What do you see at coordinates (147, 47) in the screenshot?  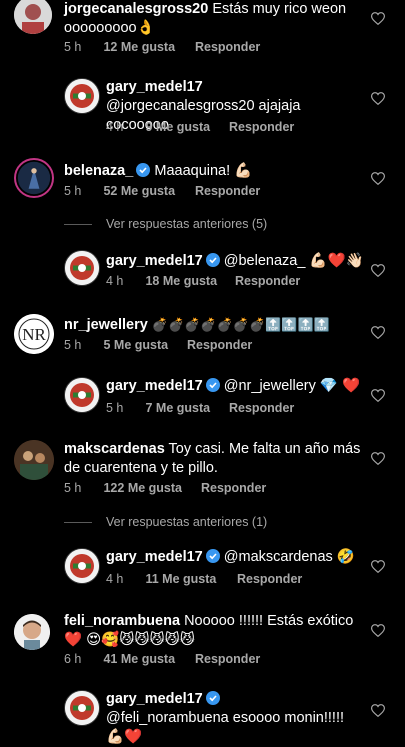 I see `likes-count: 12 Me gusta` at bounding box center [147, 47].